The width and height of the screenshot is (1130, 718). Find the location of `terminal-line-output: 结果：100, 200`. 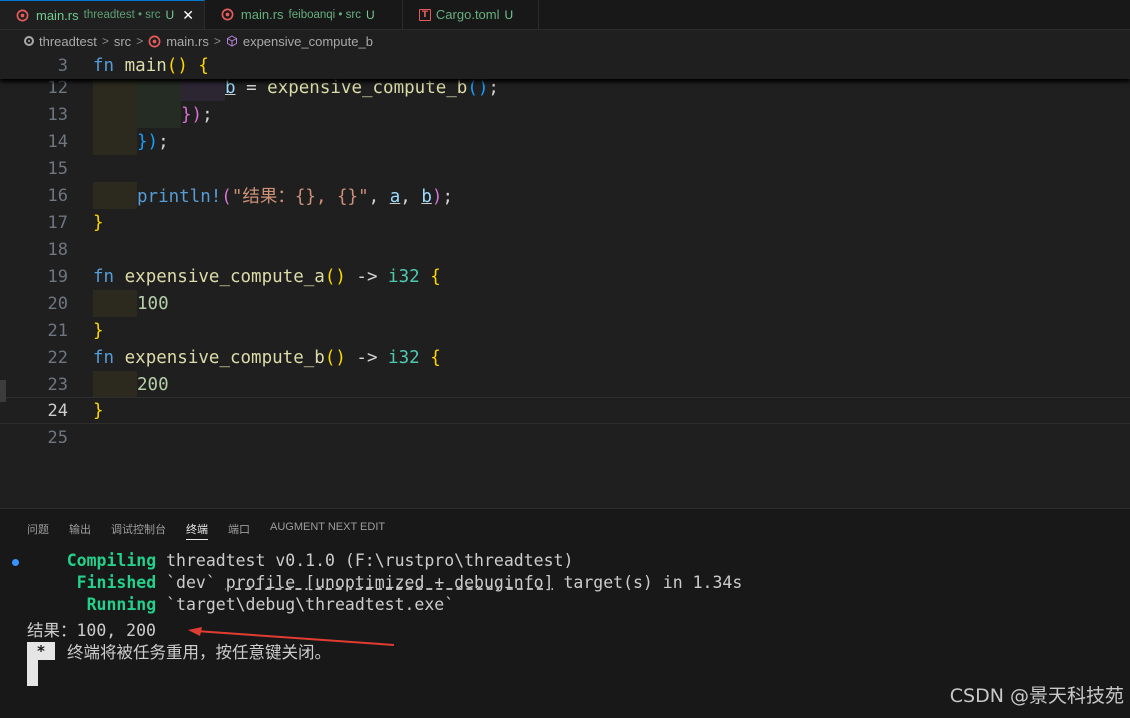

terminal-line-output: 结果：100, 200 is located at coordinates (91, 630).